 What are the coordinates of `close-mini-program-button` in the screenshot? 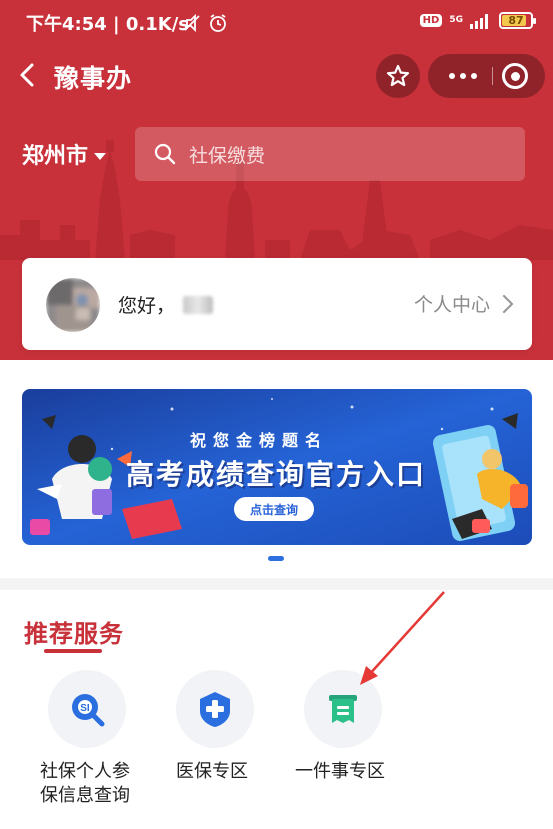 It's located at (515, 76).